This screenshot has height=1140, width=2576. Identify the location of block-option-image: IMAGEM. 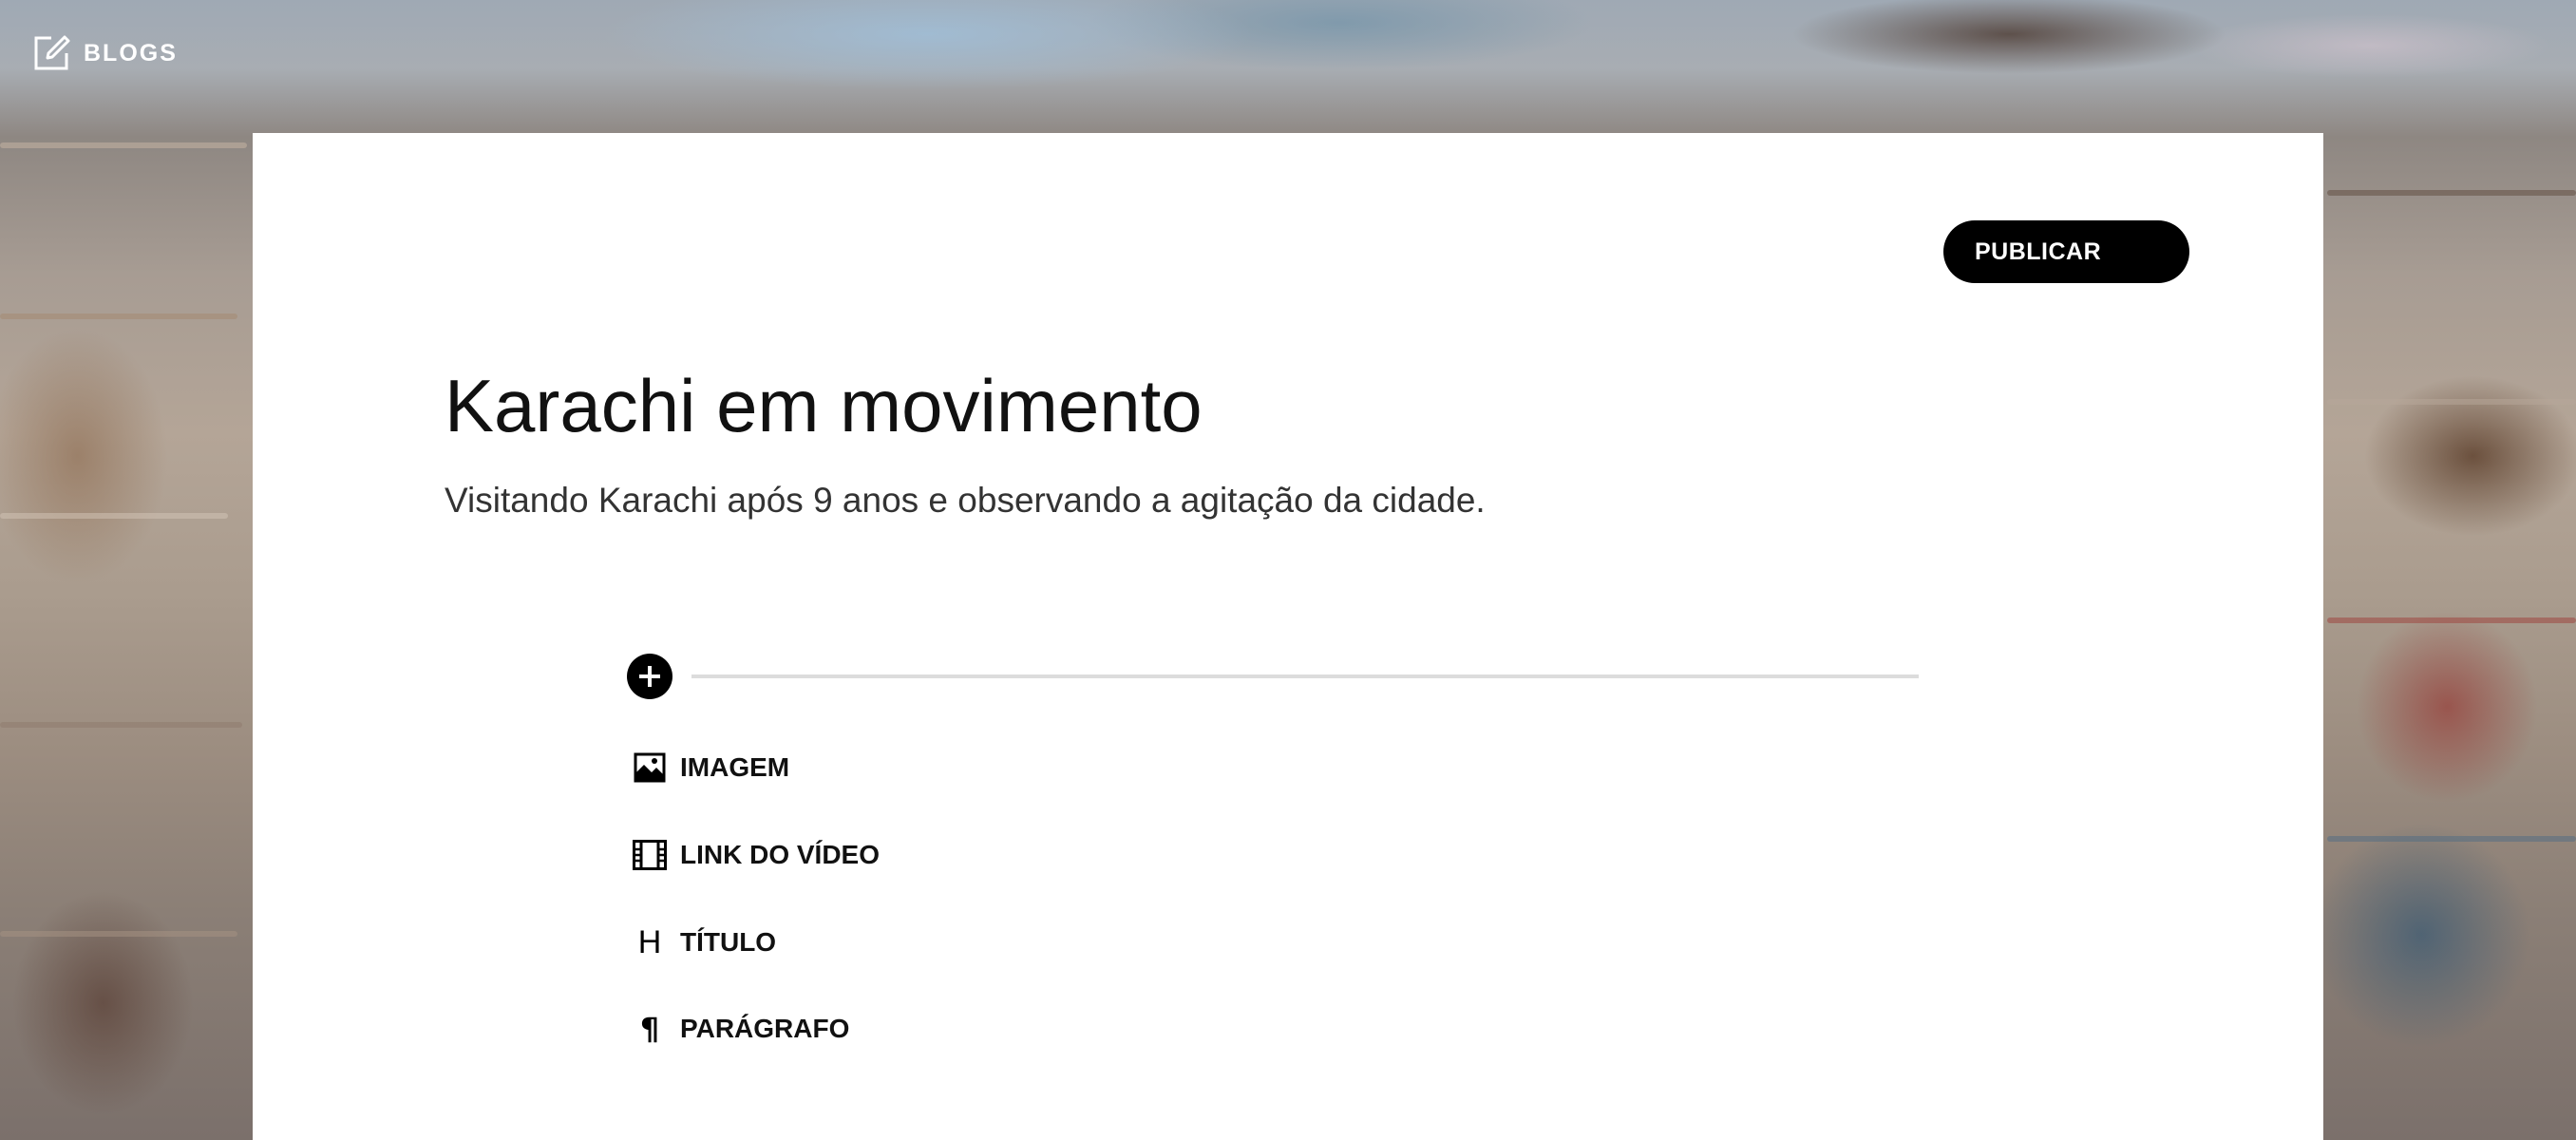
(710, 768).